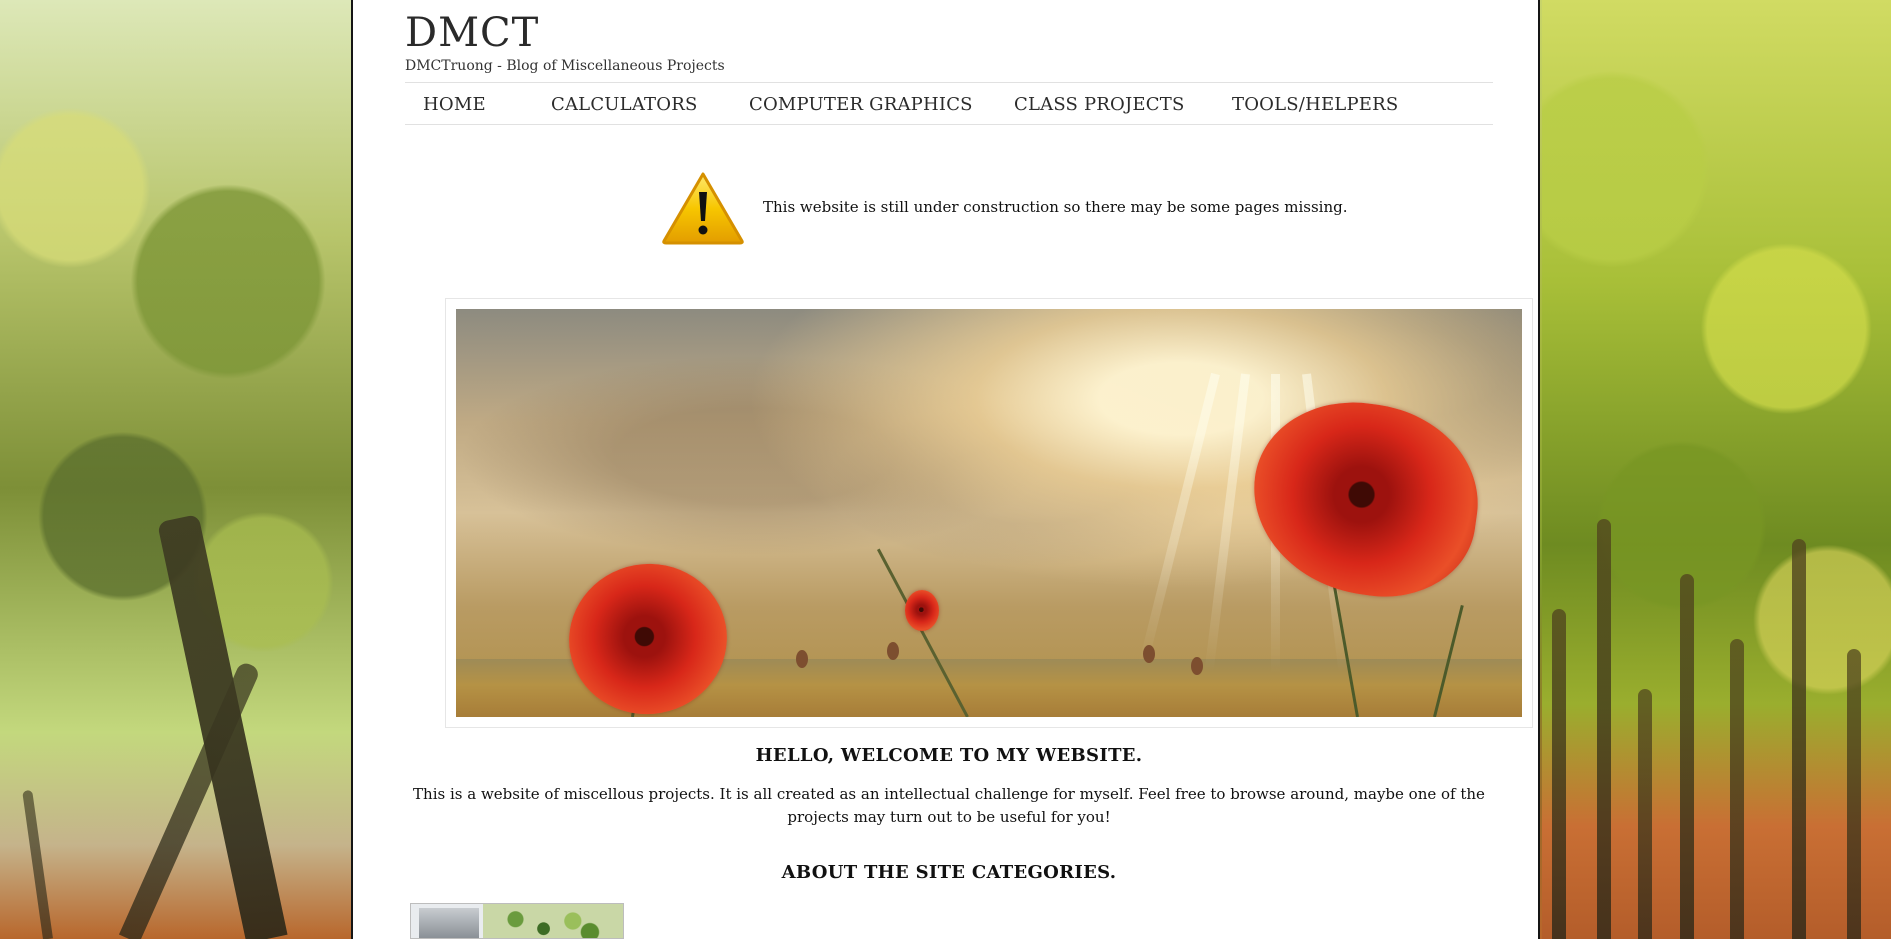  I want to click on nav-item-tools-helpers: TOOLS/HELPERS, so click(1315, 104).